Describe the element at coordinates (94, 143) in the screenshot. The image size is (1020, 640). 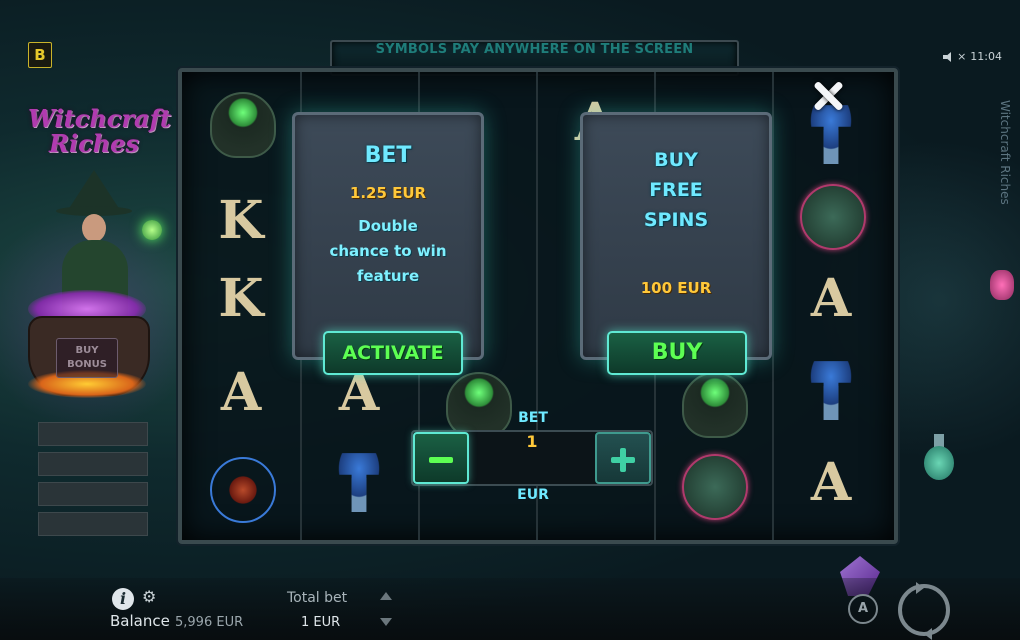
I see `game-logo-line2: Riches` at that location.